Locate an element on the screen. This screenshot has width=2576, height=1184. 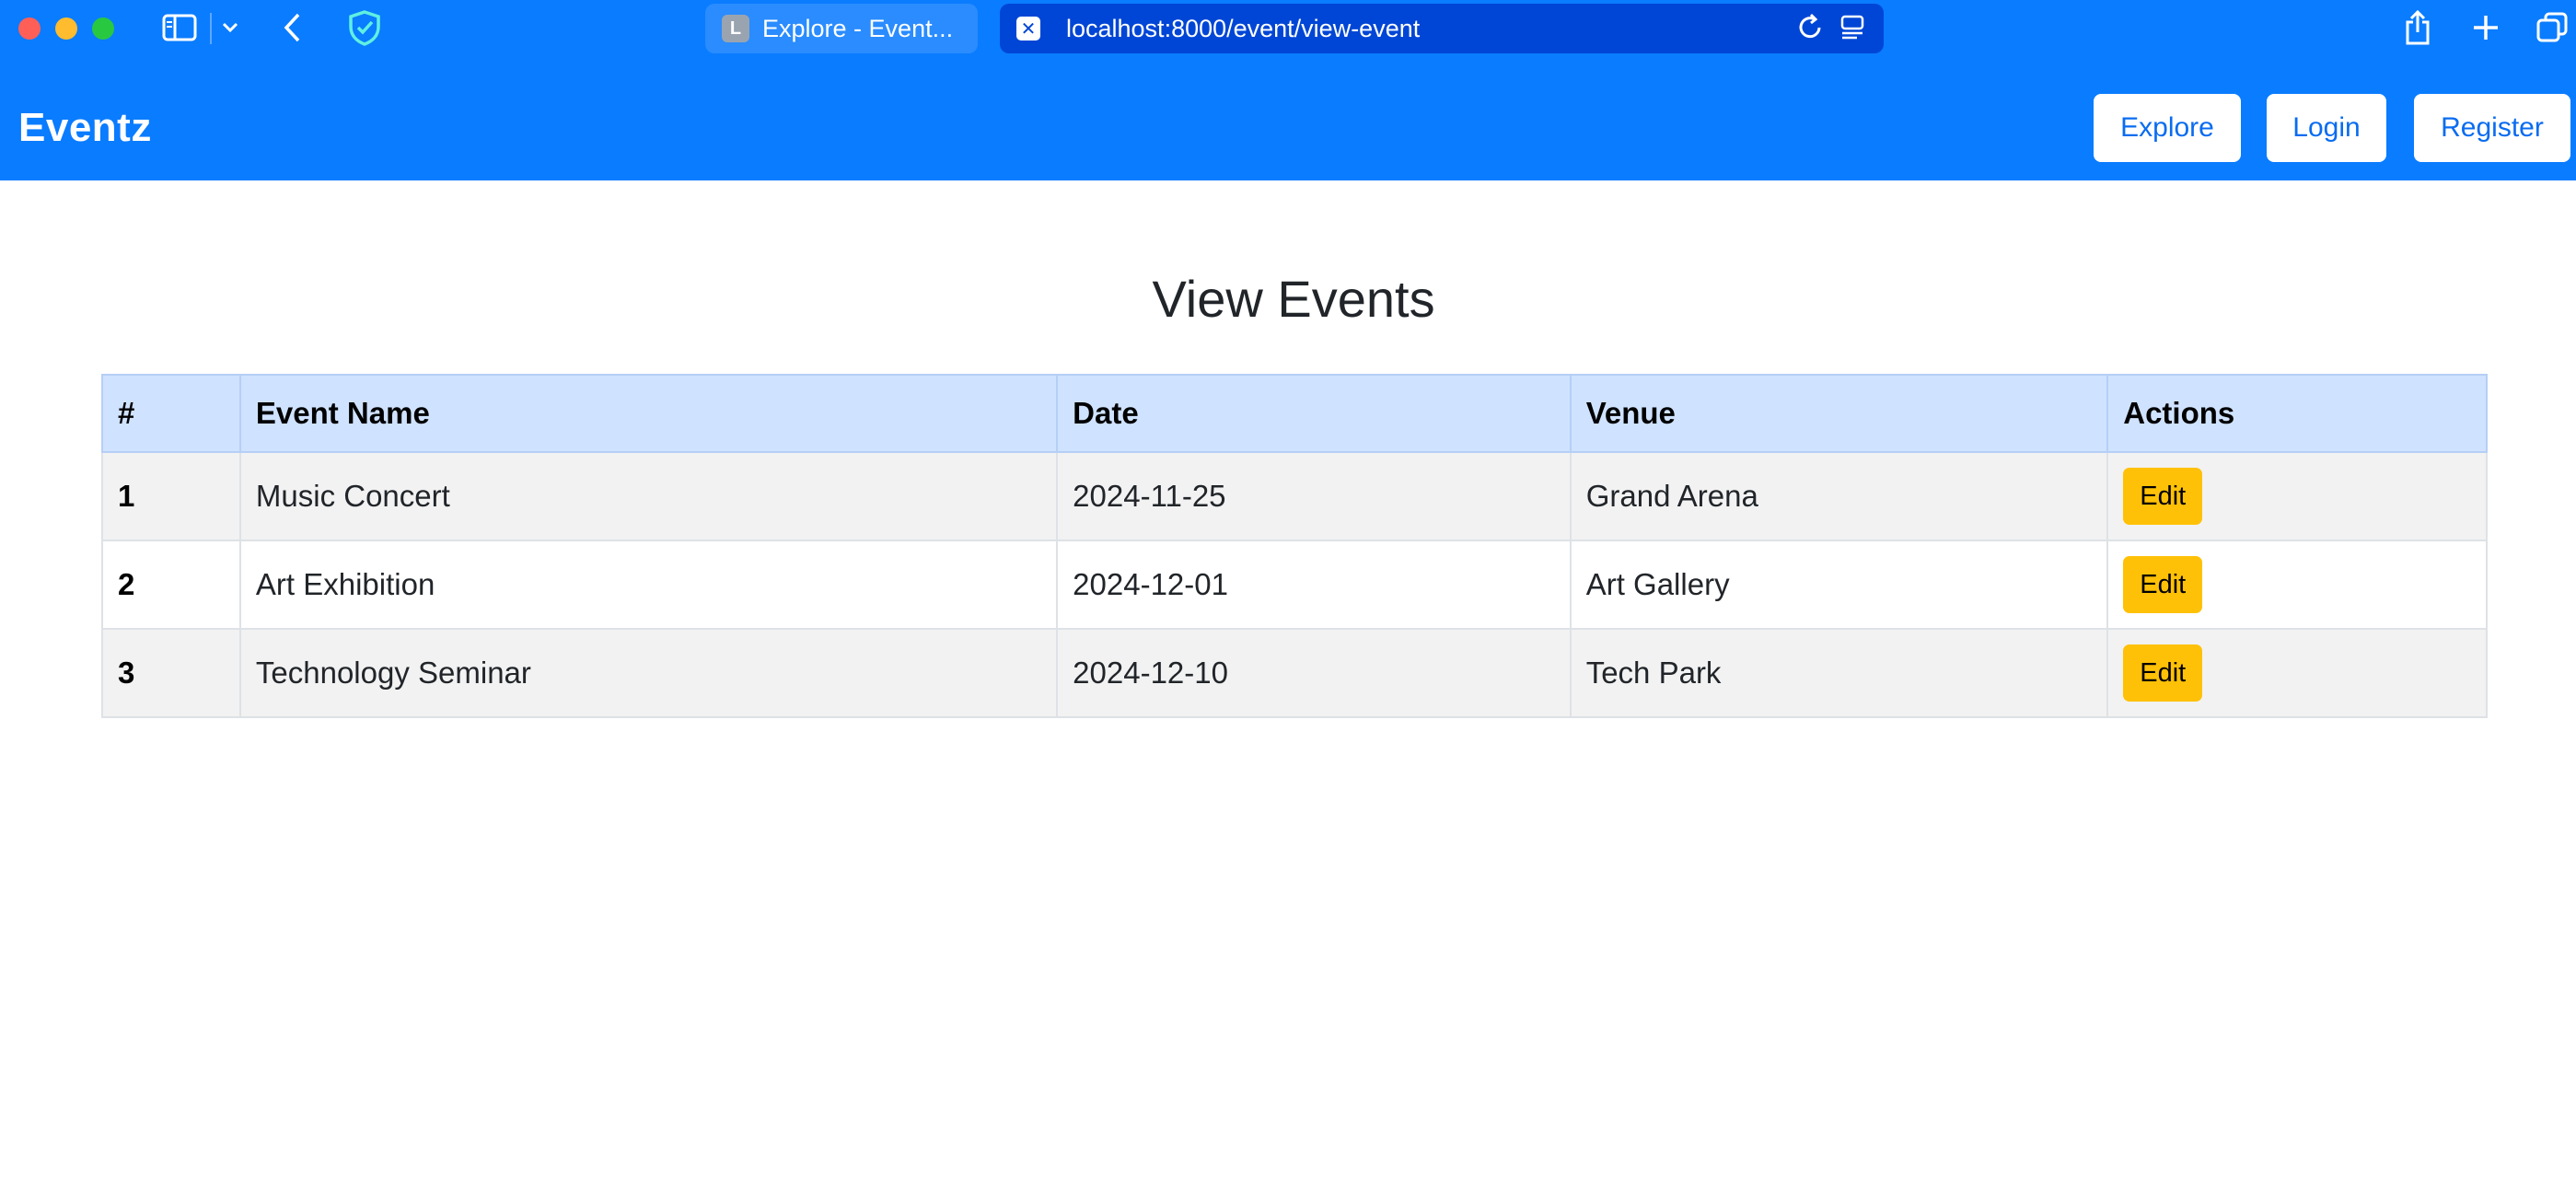
url-text: localhost:8000/event/view-event is located at coordinates (1243, 29).